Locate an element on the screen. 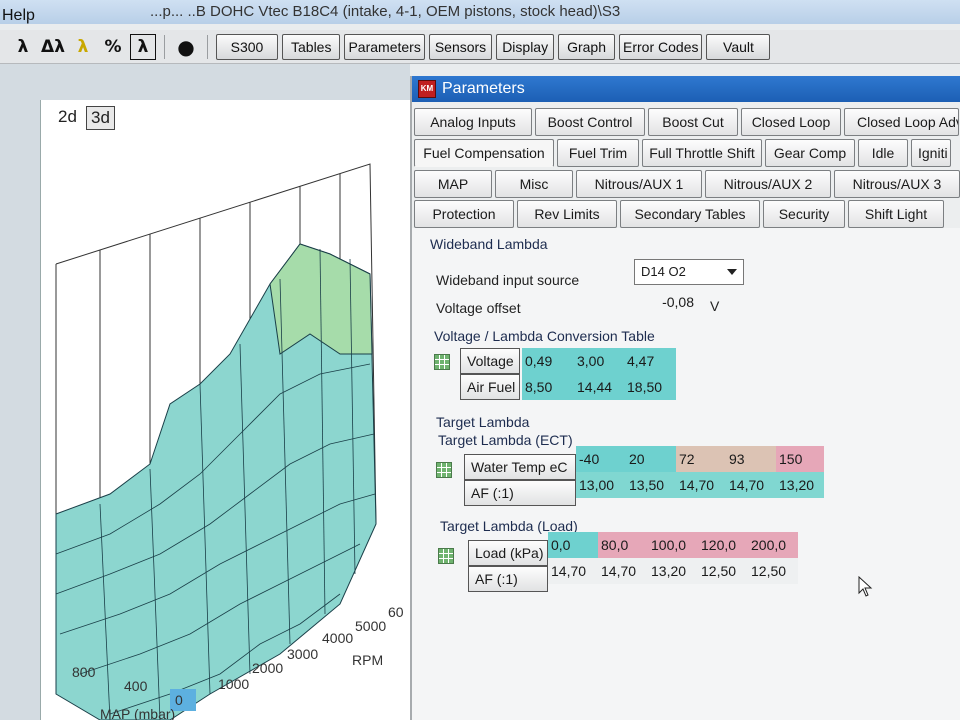 This screenshot has width=960, height=720. rpm-axis-label: RPM is located at coordinates (368, 660).